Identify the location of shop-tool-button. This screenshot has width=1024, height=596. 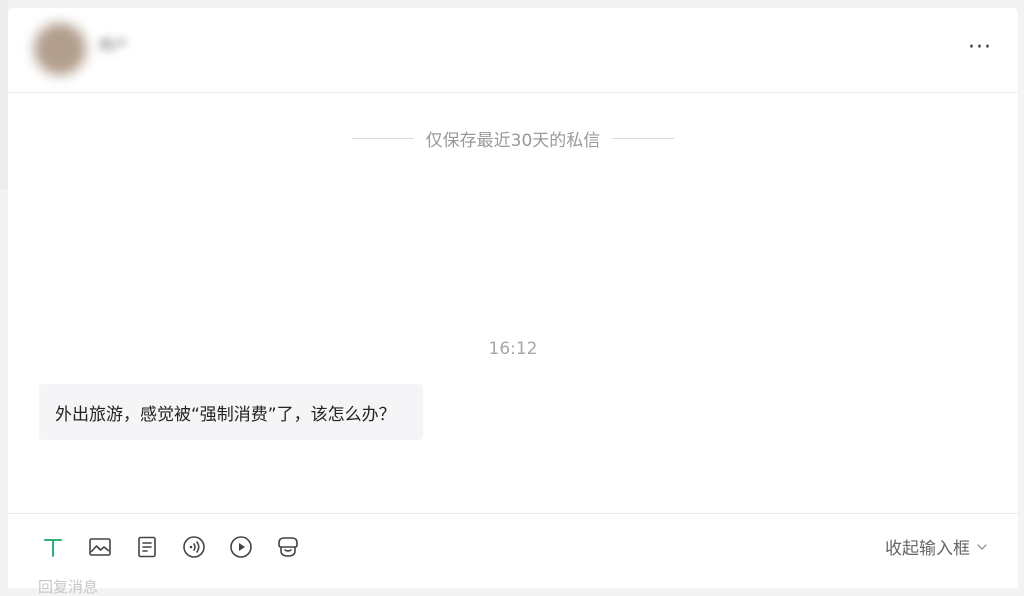
(288, 547).